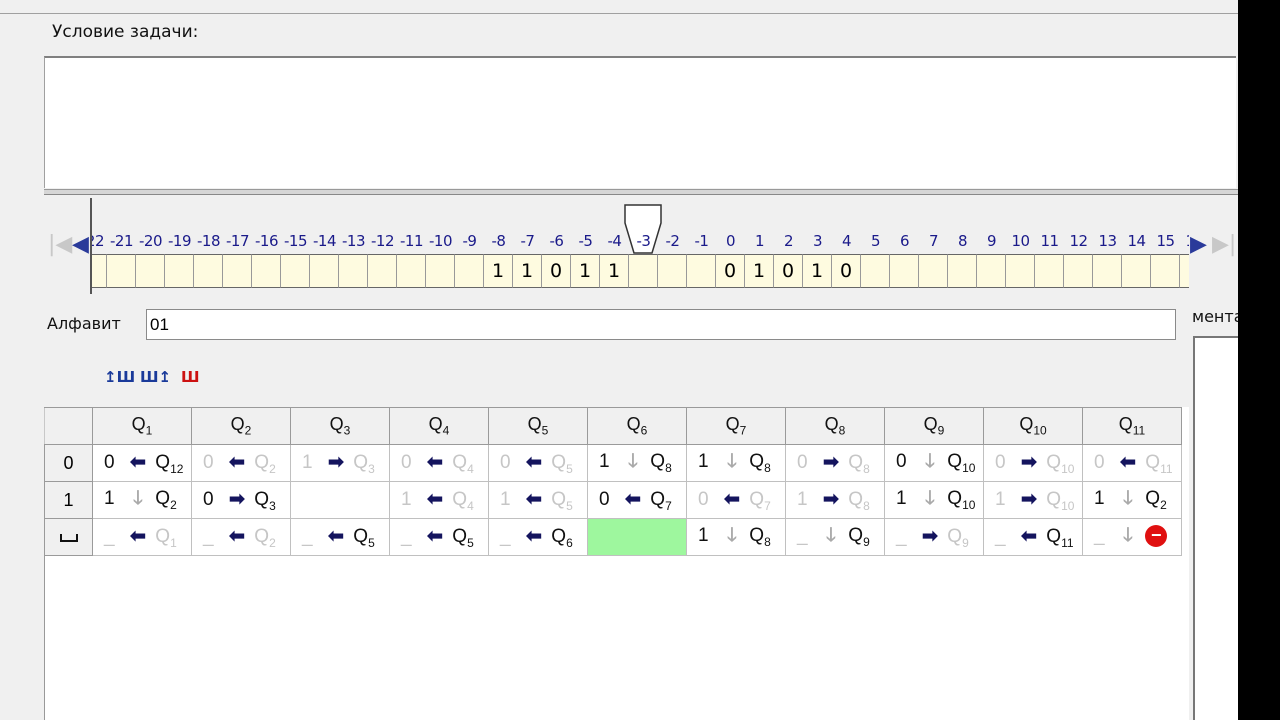  Describe the element at coordinates (934, 500) in the screenshot. I see `transition-cell: 1 🡓 Q10` at that location.